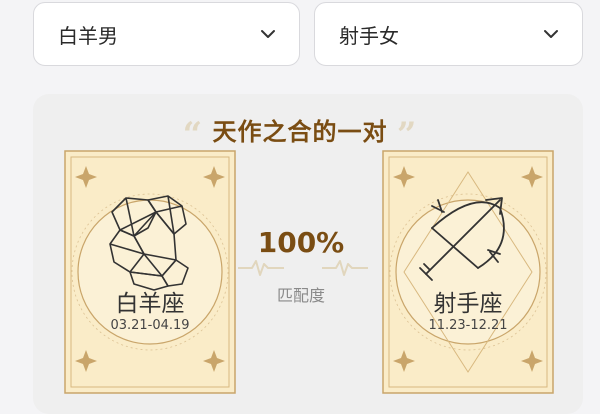 This screenshot has height=414, width=600. What do you see at coordinates (468, 325) in the screenshot?
I see `right-sign-dates: 11.23-12.21` at bounding box center [468, 325].